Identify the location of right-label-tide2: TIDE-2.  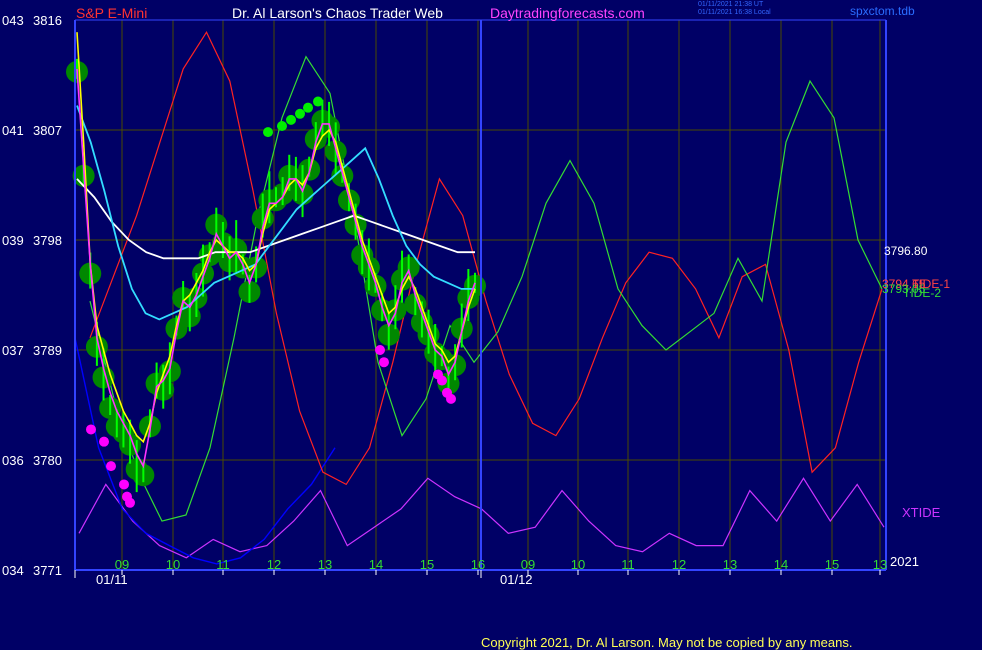
(922, 293).